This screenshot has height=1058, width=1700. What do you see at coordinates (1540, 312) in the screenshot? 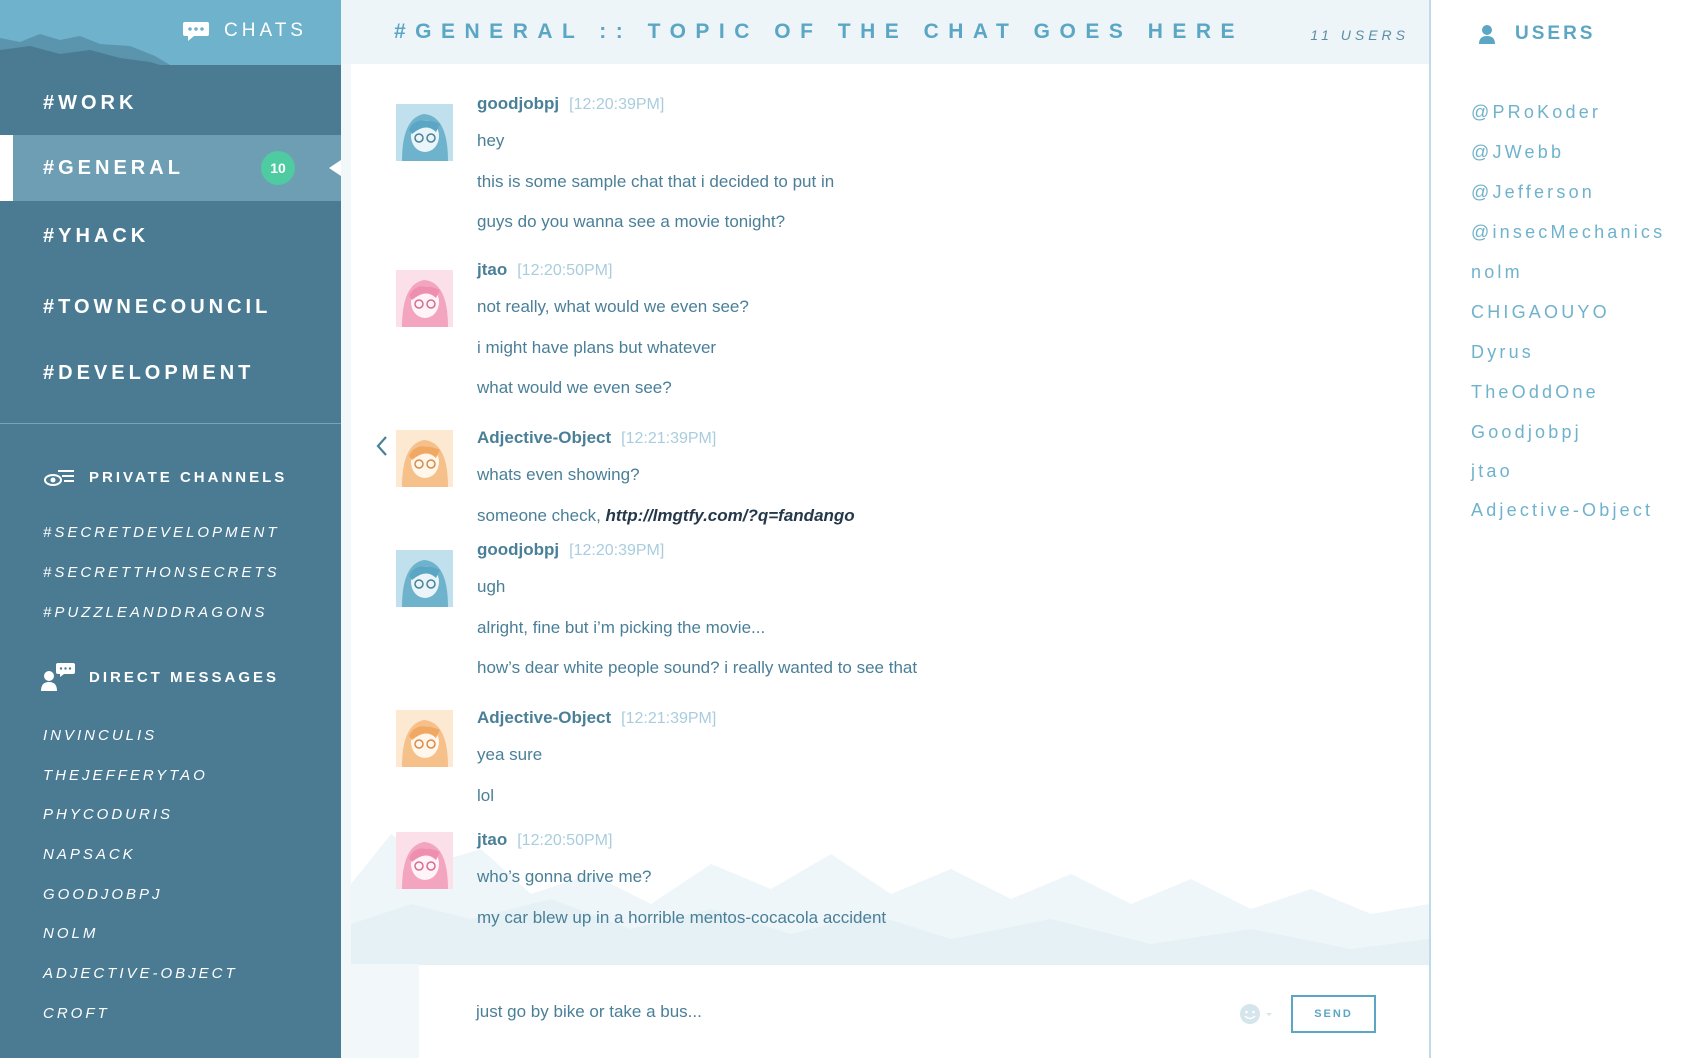
I see `user-list-item: CHIGAOUYO` at bounding box center [1540, 312].